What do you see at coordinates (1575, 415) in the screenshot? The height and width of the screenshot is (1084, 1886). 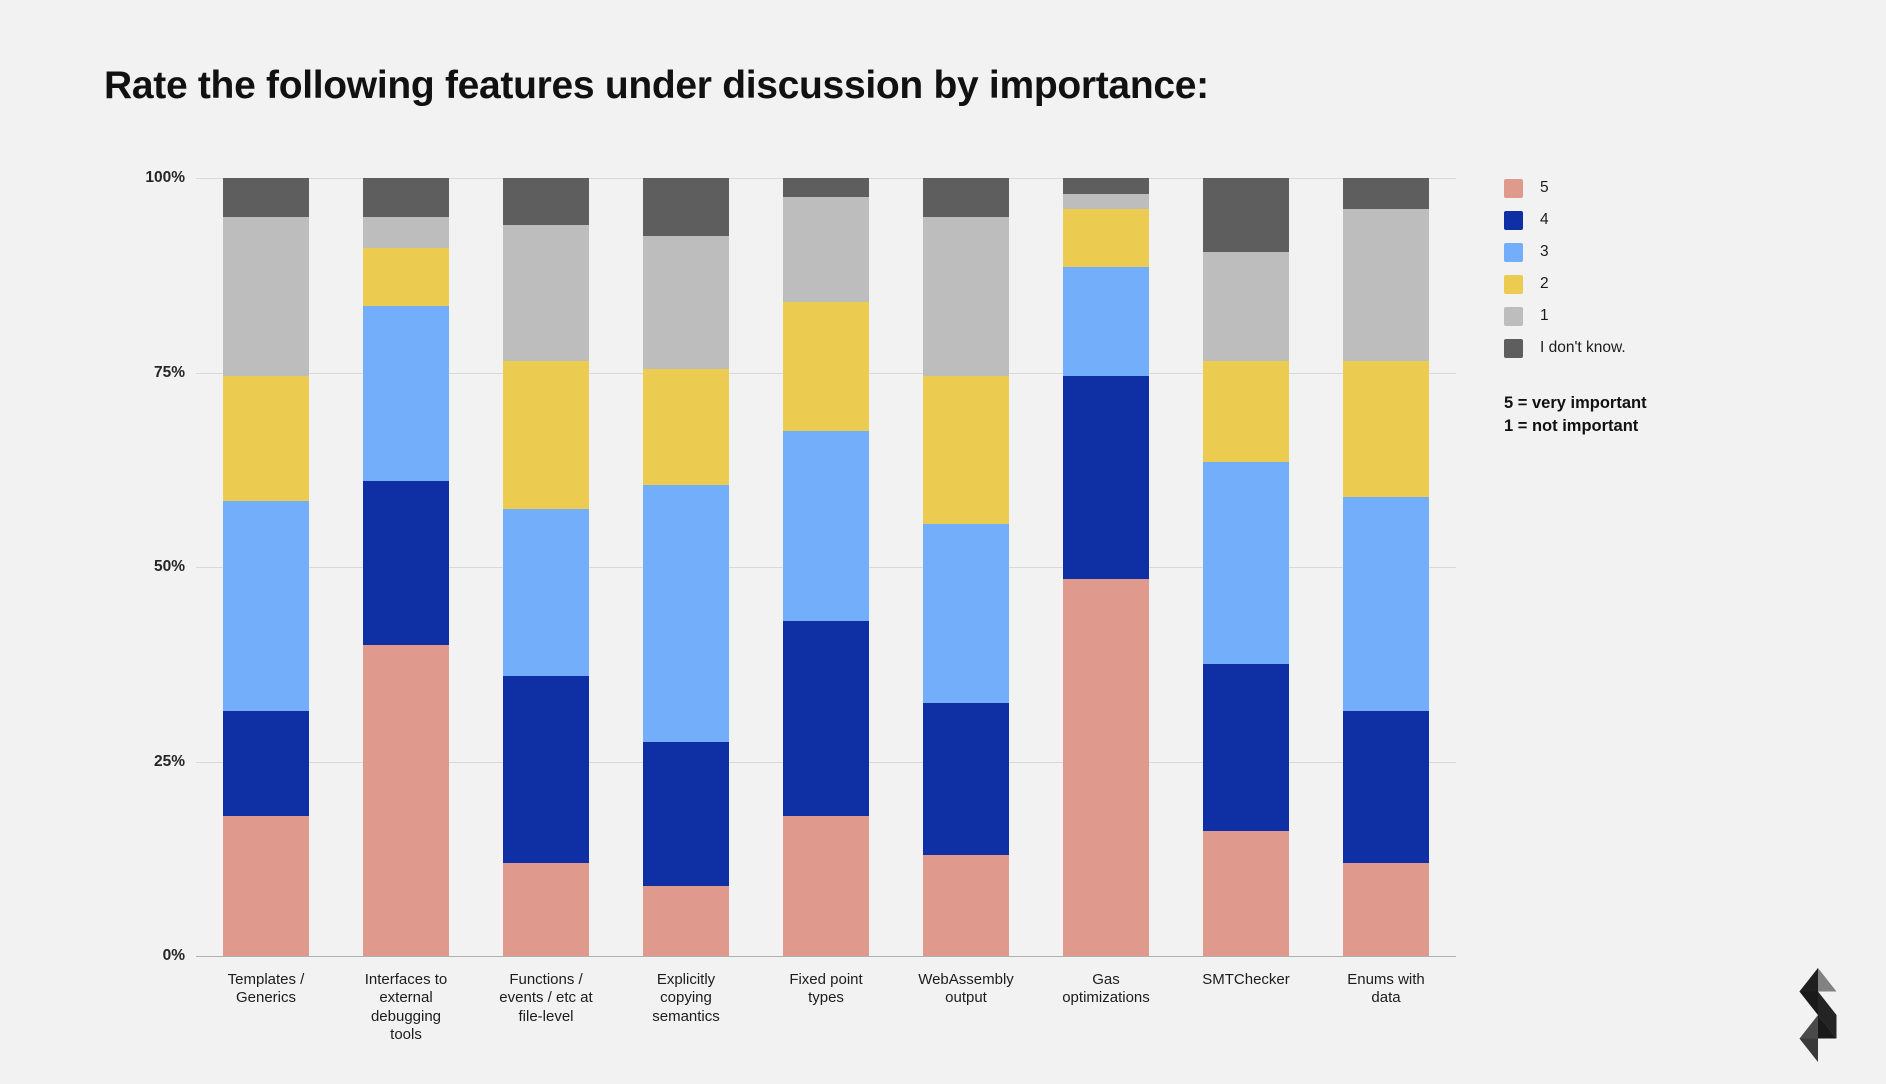 I see `legend-note: 5 = very important 1 = not important` at bounding box center [1575, 415].